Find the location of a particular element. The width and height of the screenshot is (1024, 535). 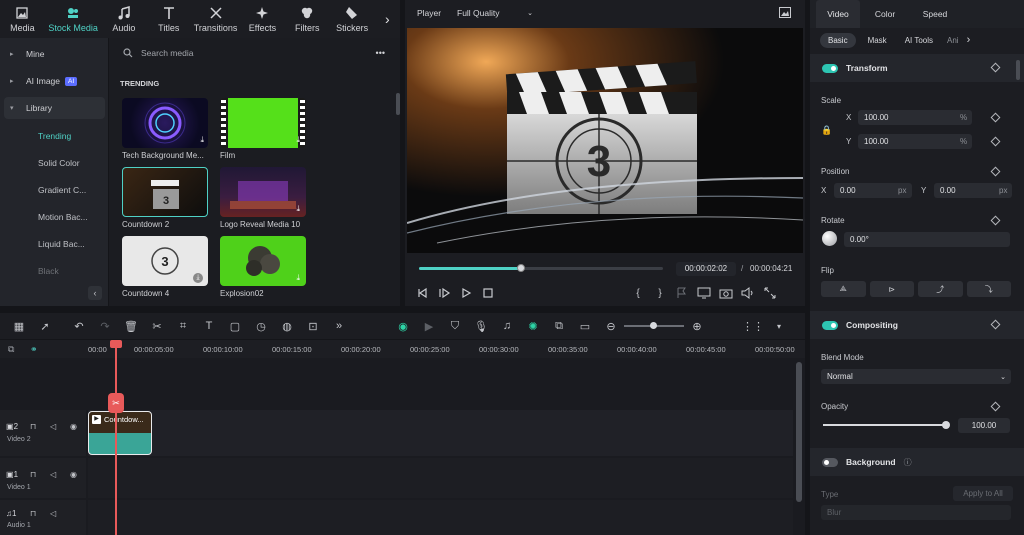

speed-icon: ◷ is located at coordinates (261, 326).